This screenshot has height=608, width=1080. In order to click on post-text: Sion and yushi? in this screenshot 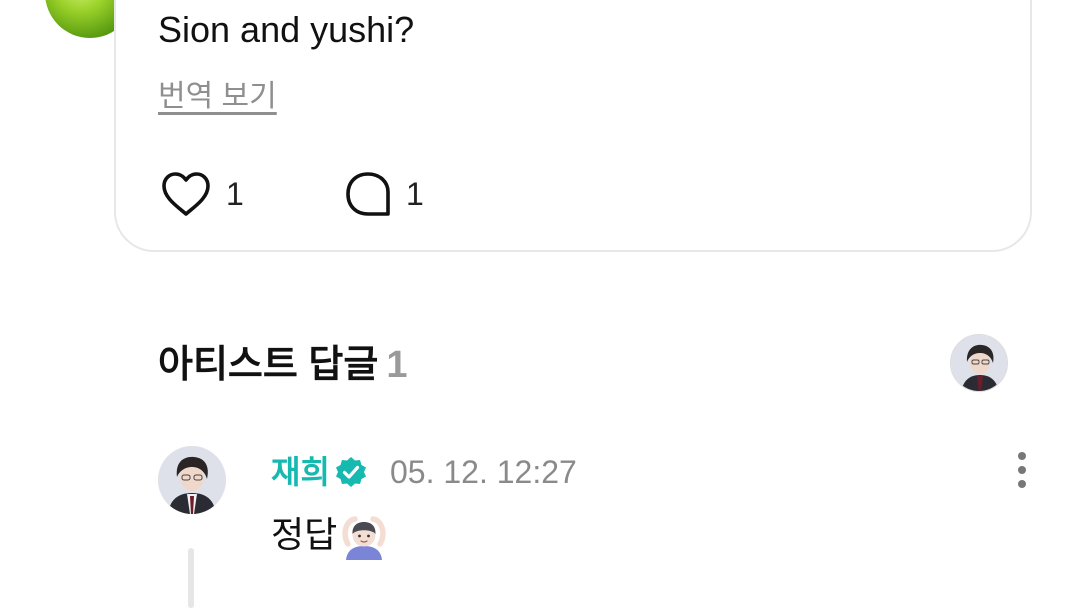, I will do `click(286, 29)`.